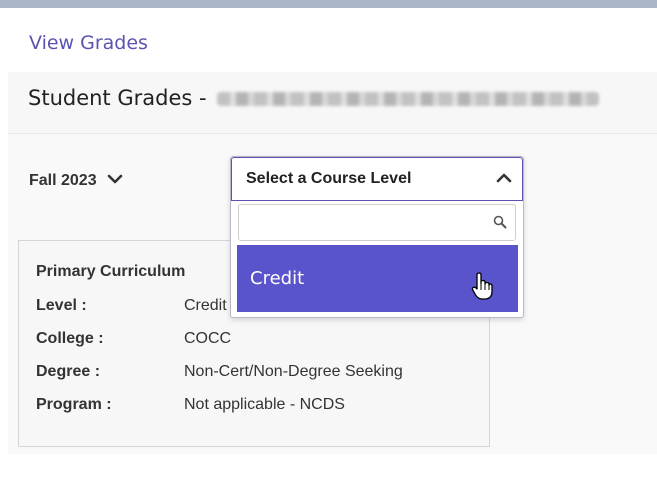 This screenshot has width=657, height=477. I want to click on chevron-up-icon, so click(504, 180).